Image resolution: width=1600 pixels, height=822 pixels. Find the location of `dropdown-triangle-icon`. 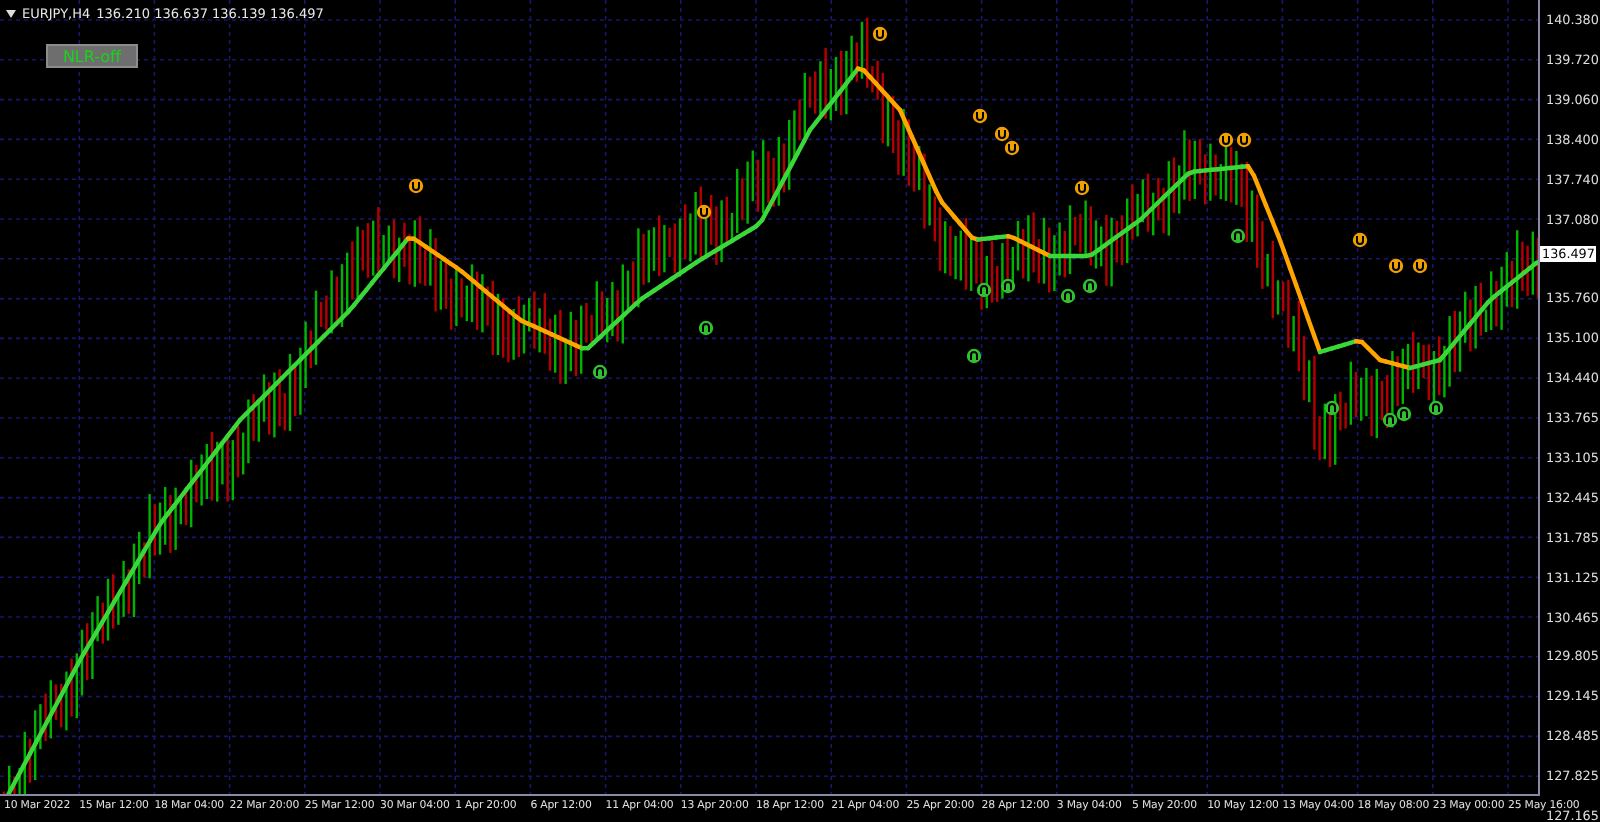

dropdown-triangle-icon is located at coordinates (11, 14).